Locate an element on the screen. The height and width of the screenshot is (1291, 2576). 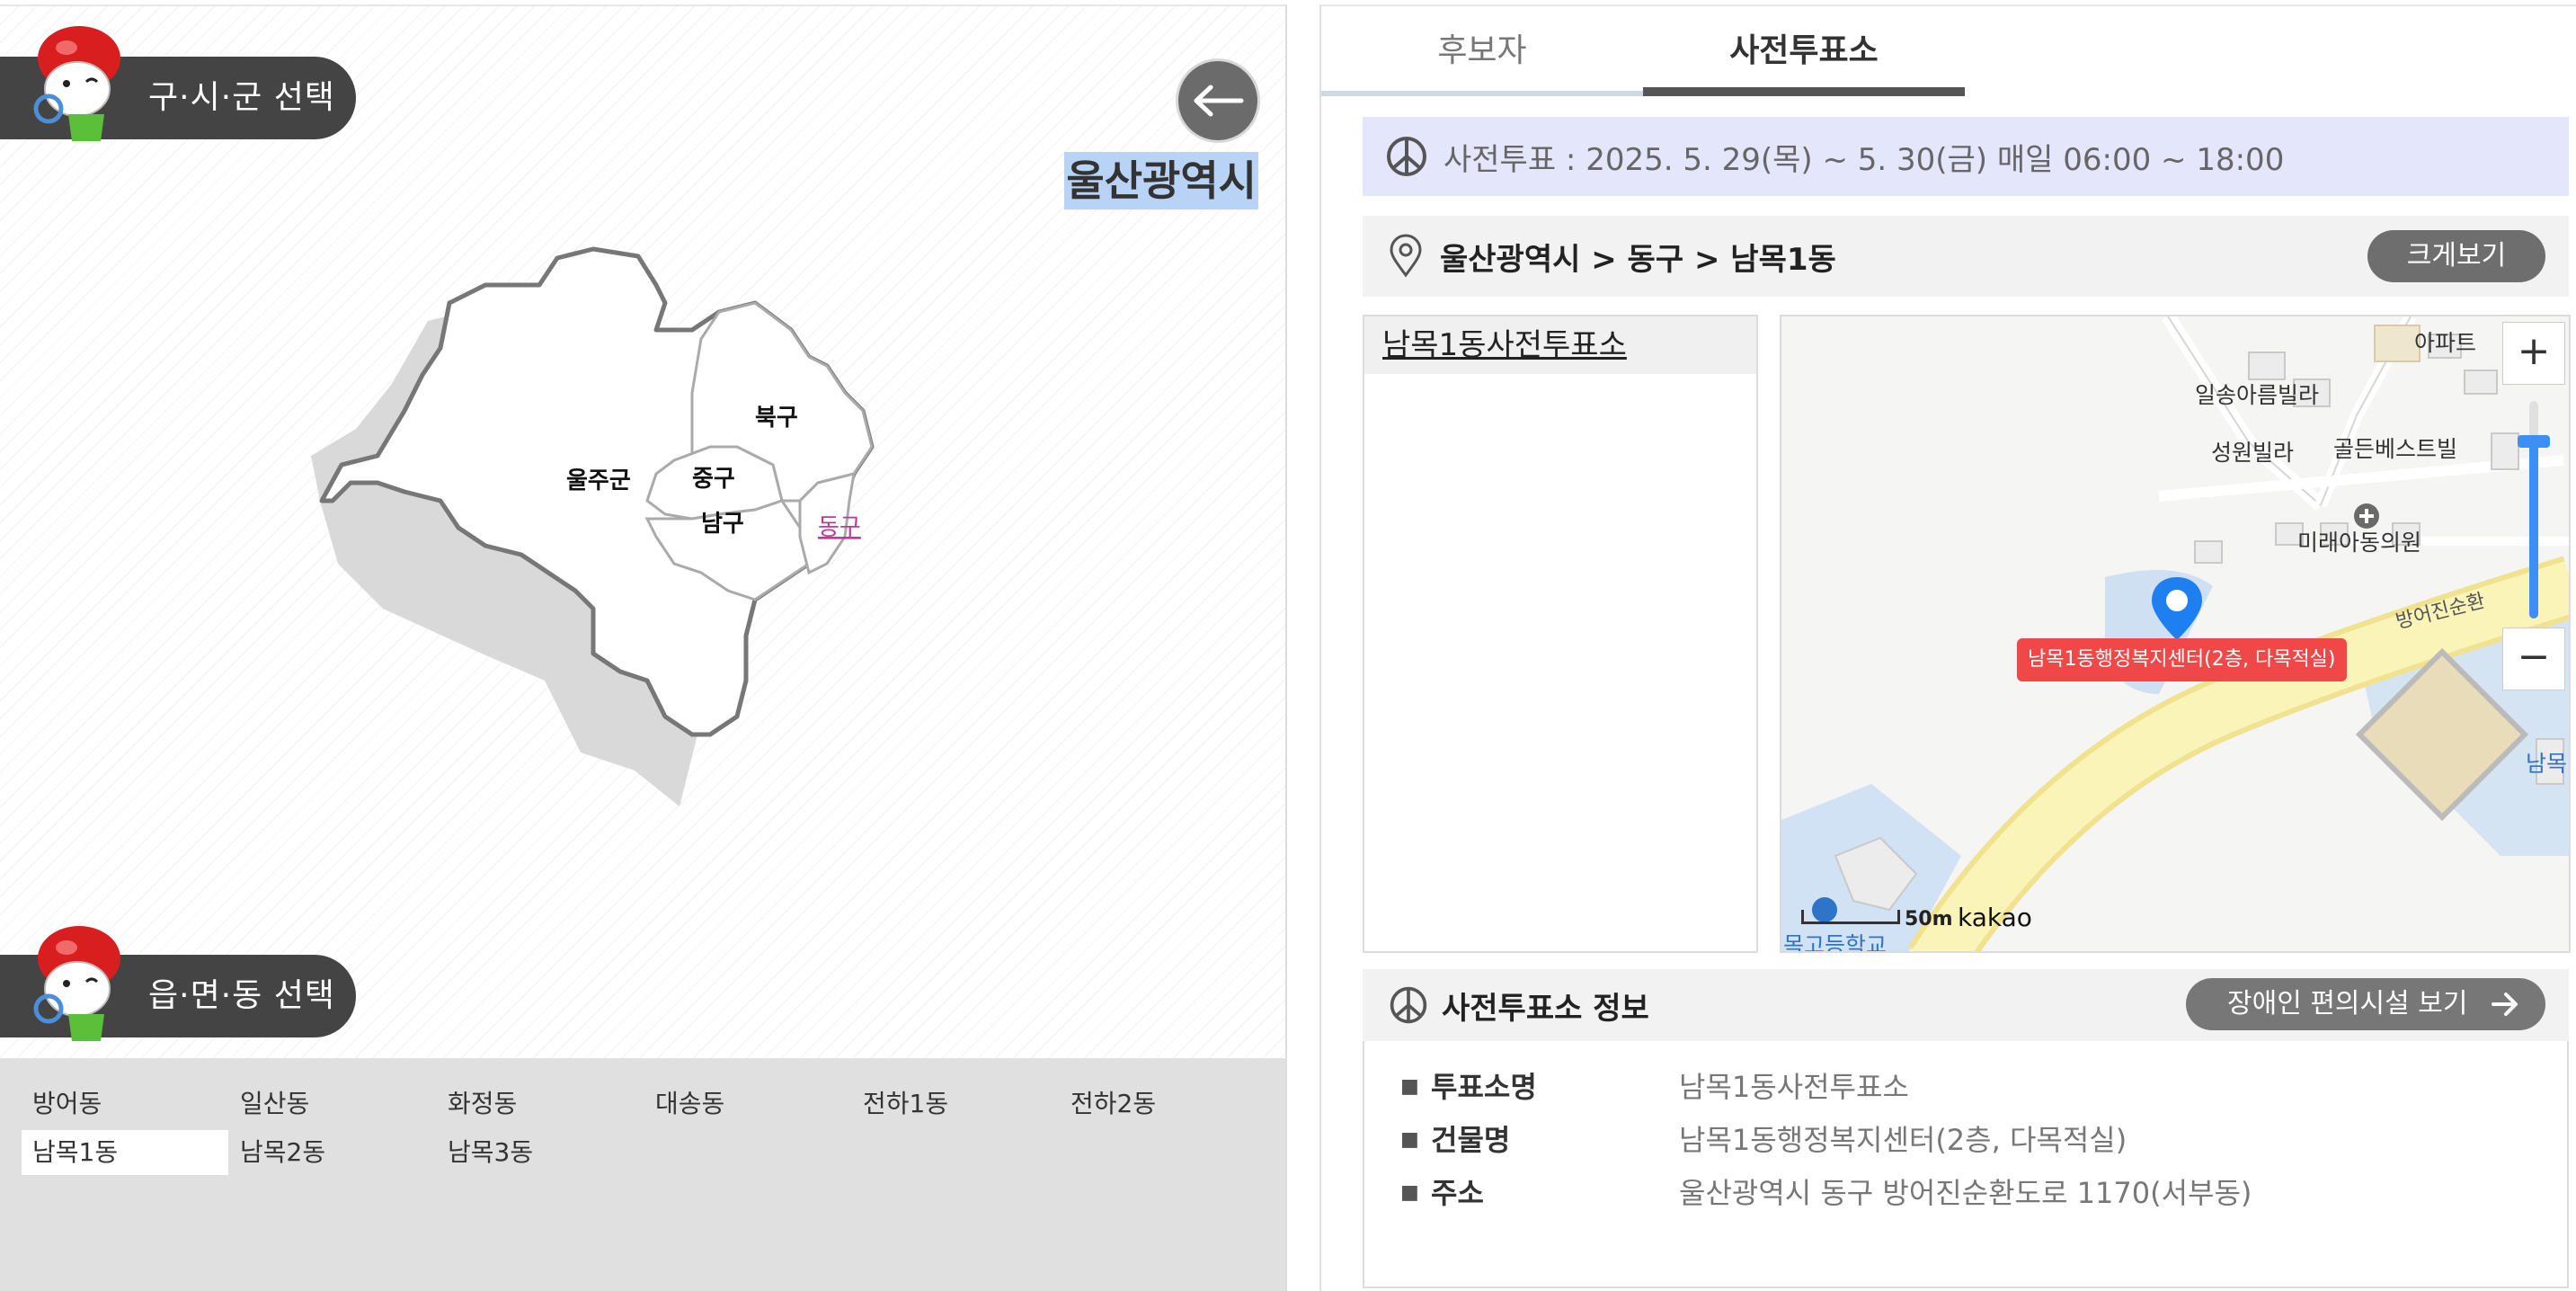
map-label: 성원빌라 is located at coordinates (2253, 453).